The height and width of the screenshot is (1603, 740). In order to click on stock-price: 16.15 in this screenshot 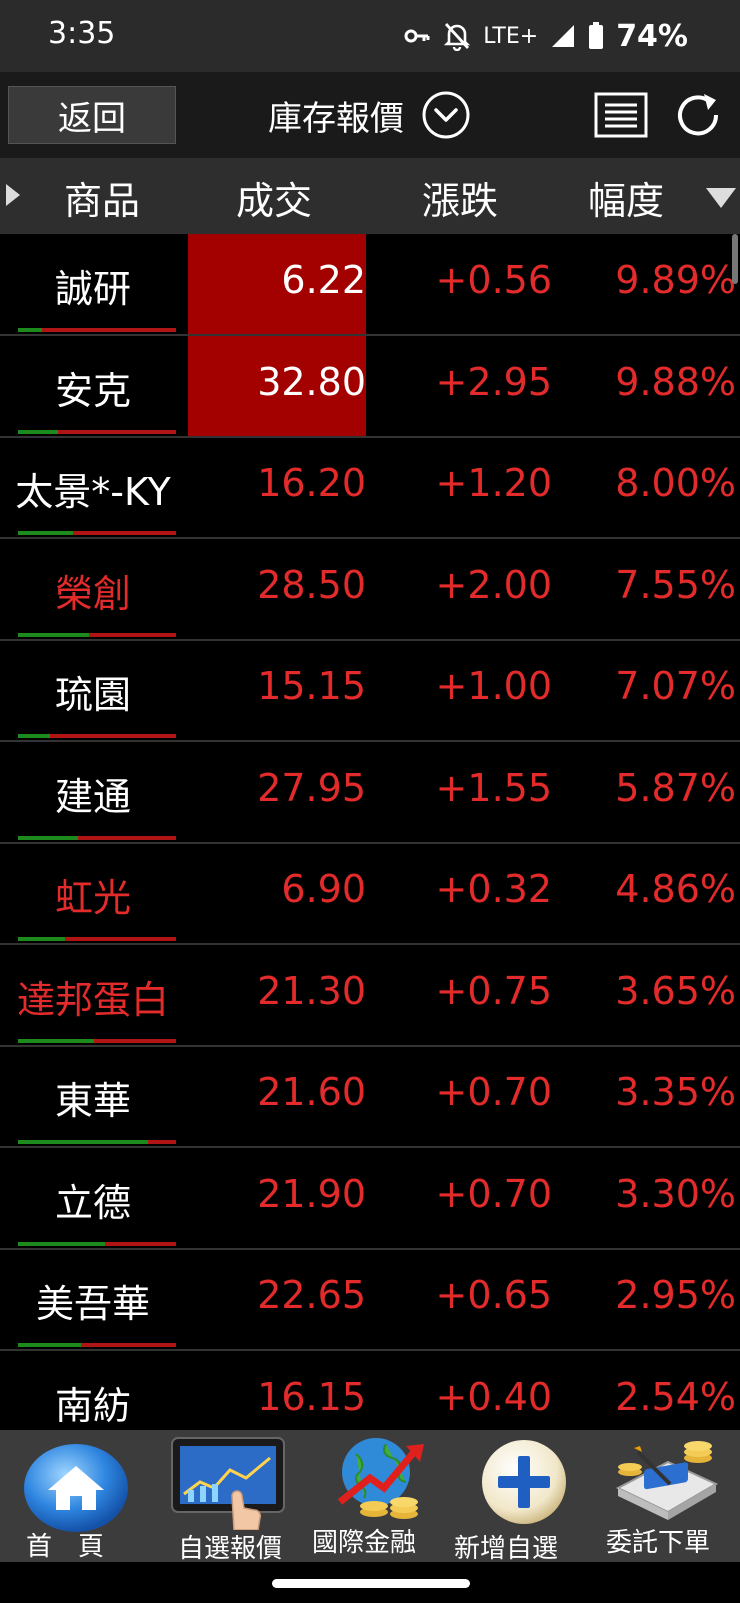, I will do `click(311, 1397)`.